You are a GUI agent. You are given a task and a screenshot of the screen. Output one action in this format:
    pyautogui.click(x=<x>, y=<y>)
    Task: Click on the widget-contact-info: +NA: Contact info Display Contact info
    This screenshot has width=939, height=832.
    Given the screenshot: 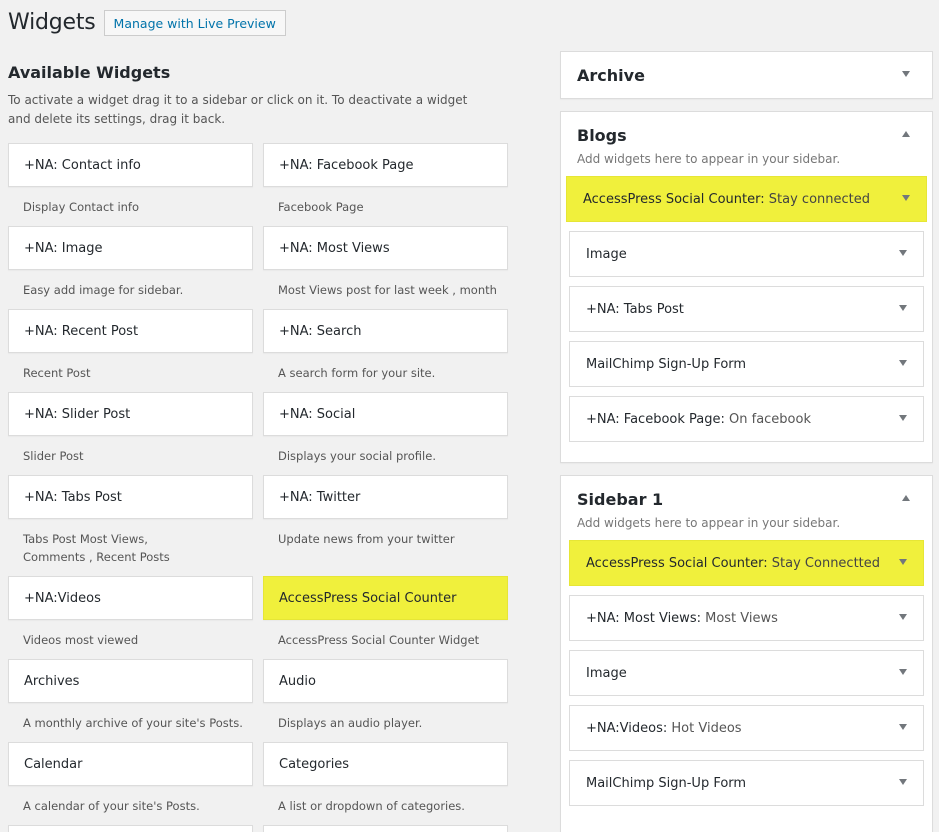 What is the action you would take?
    pyautogui.click(x=130, y=179)
    